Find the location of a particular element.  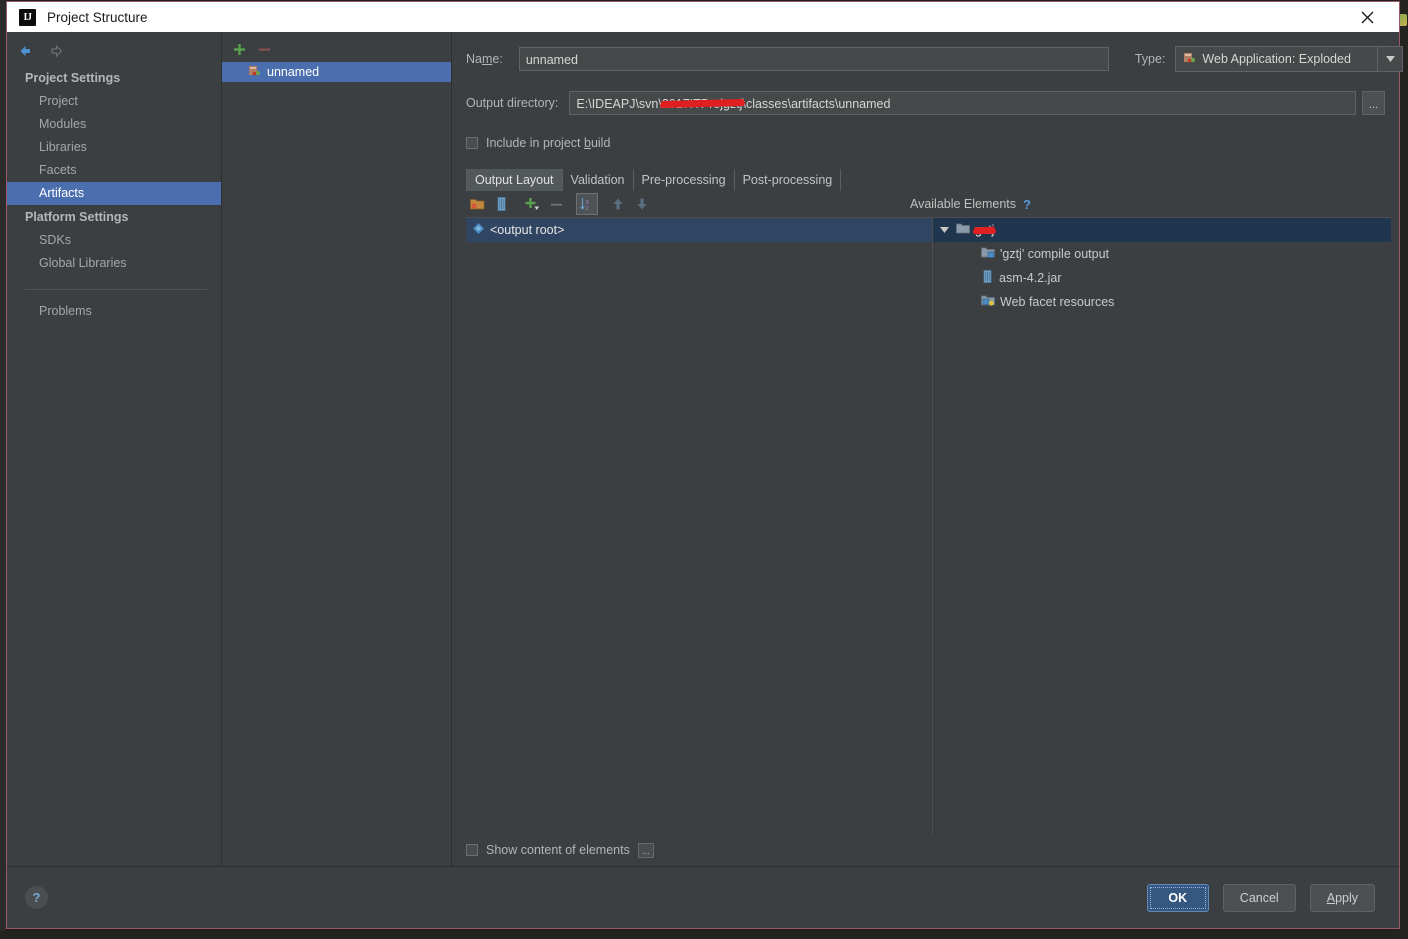

tree-row: 'gztj' compile output is located at coordinates (1162, 254).